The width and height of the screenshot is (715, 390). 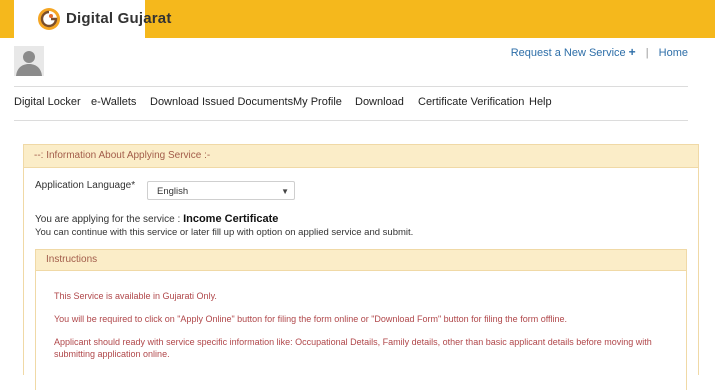 What do you see at coordinates (85, 185) in the screenshot?
I see `language-label: Application Language*` at bounding box center [85, 185].